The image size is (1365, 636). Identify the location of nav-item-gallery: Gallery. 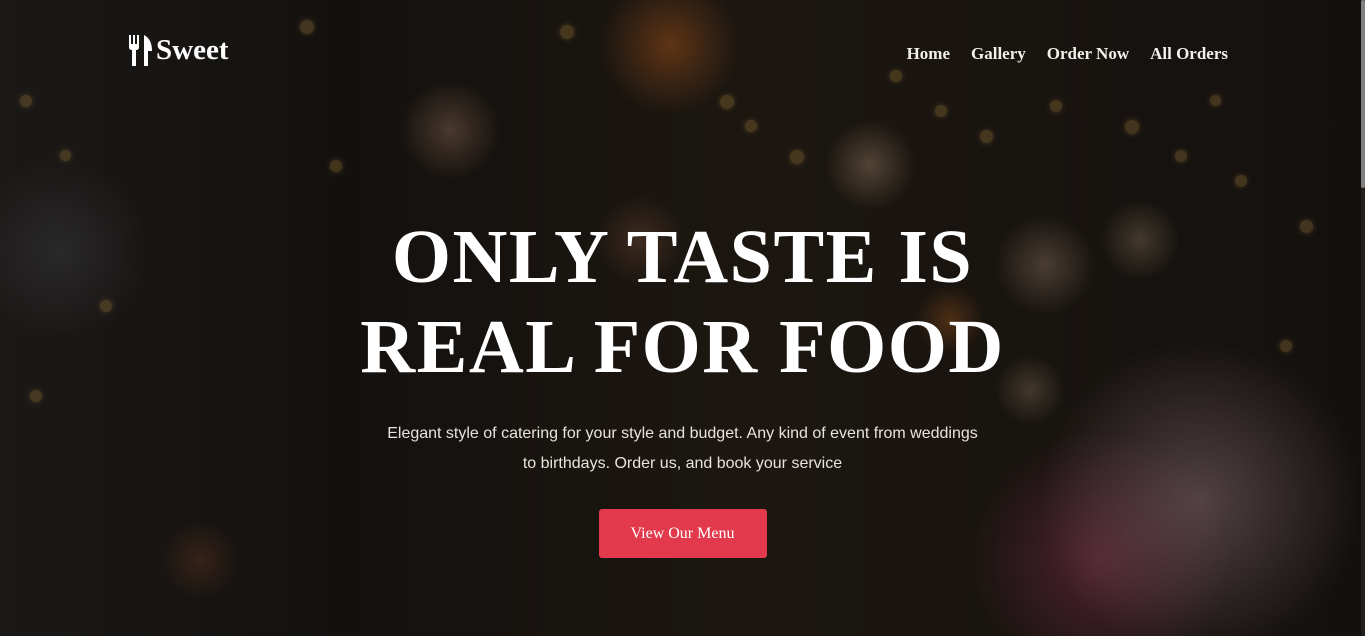
(998, 54).